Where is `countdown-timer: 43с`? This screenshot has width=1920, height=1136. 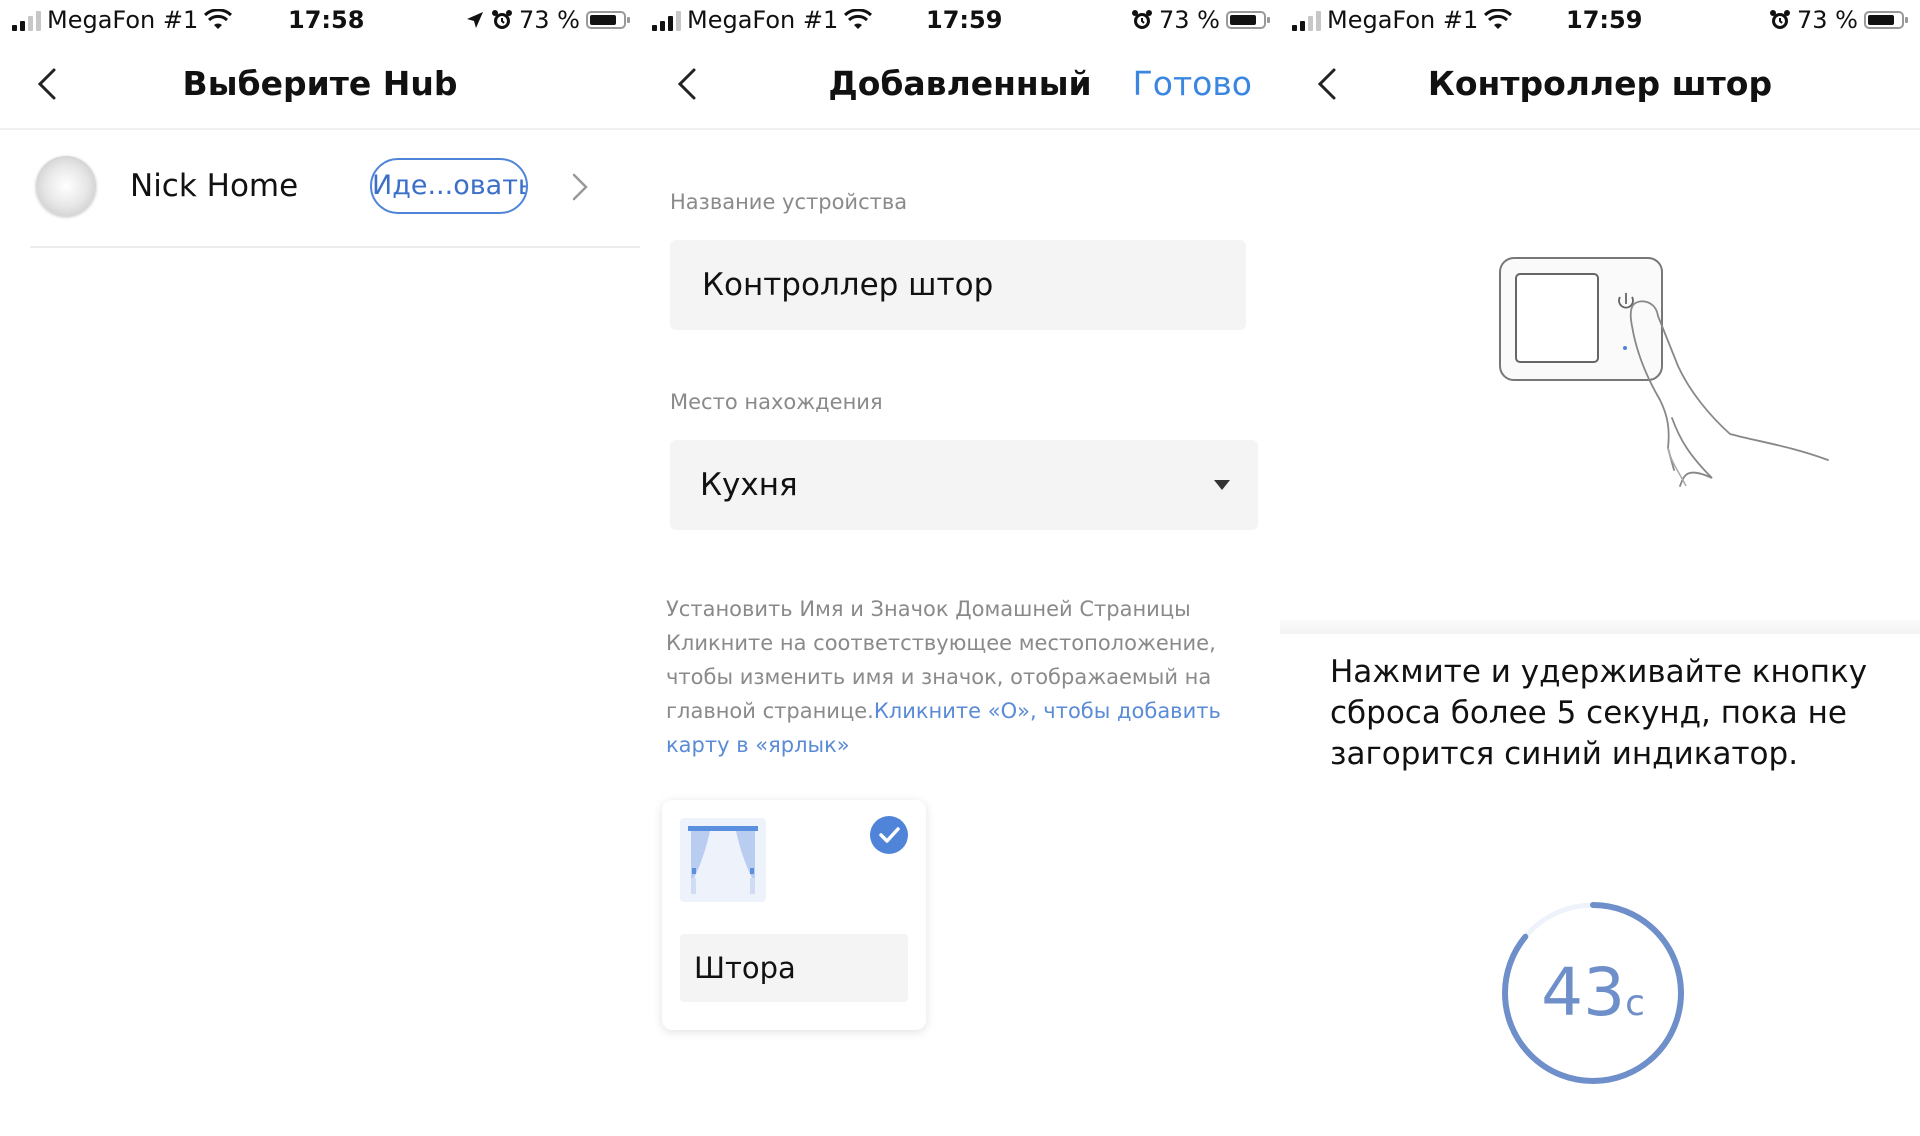 countdown-timer: 43с is located at coordinates (1593, 993).